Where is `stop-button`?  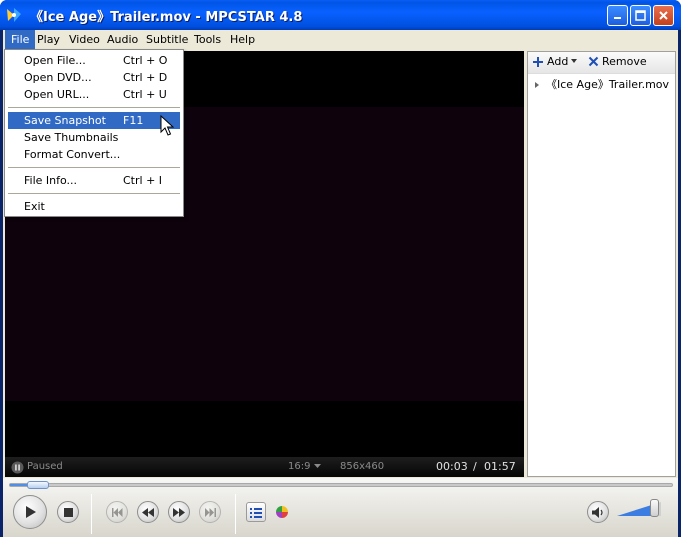 stop-button is located at coordinates (68, 512).